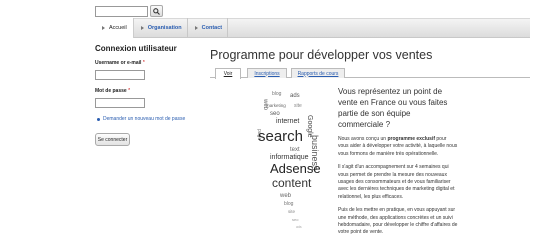 The height and width of the screenshot is (240, 550). I want to click on login-button: Se connecter, so click(112, 139).